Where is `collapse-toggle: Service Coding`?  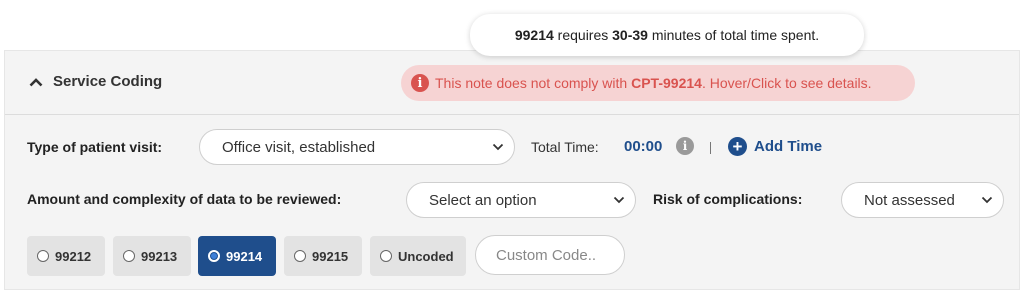 collapse-toggle: Service Coding is located at coordinates (95, 81).